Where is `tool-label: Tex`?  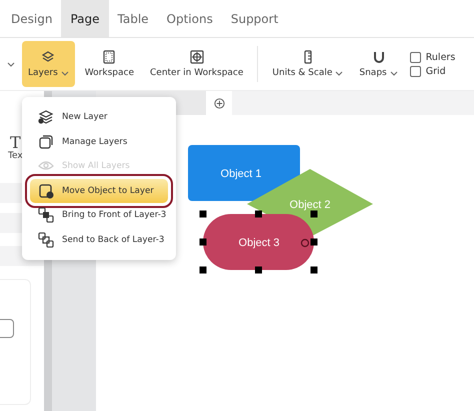
tool-label: Tex is located at coordinates (15, 156).